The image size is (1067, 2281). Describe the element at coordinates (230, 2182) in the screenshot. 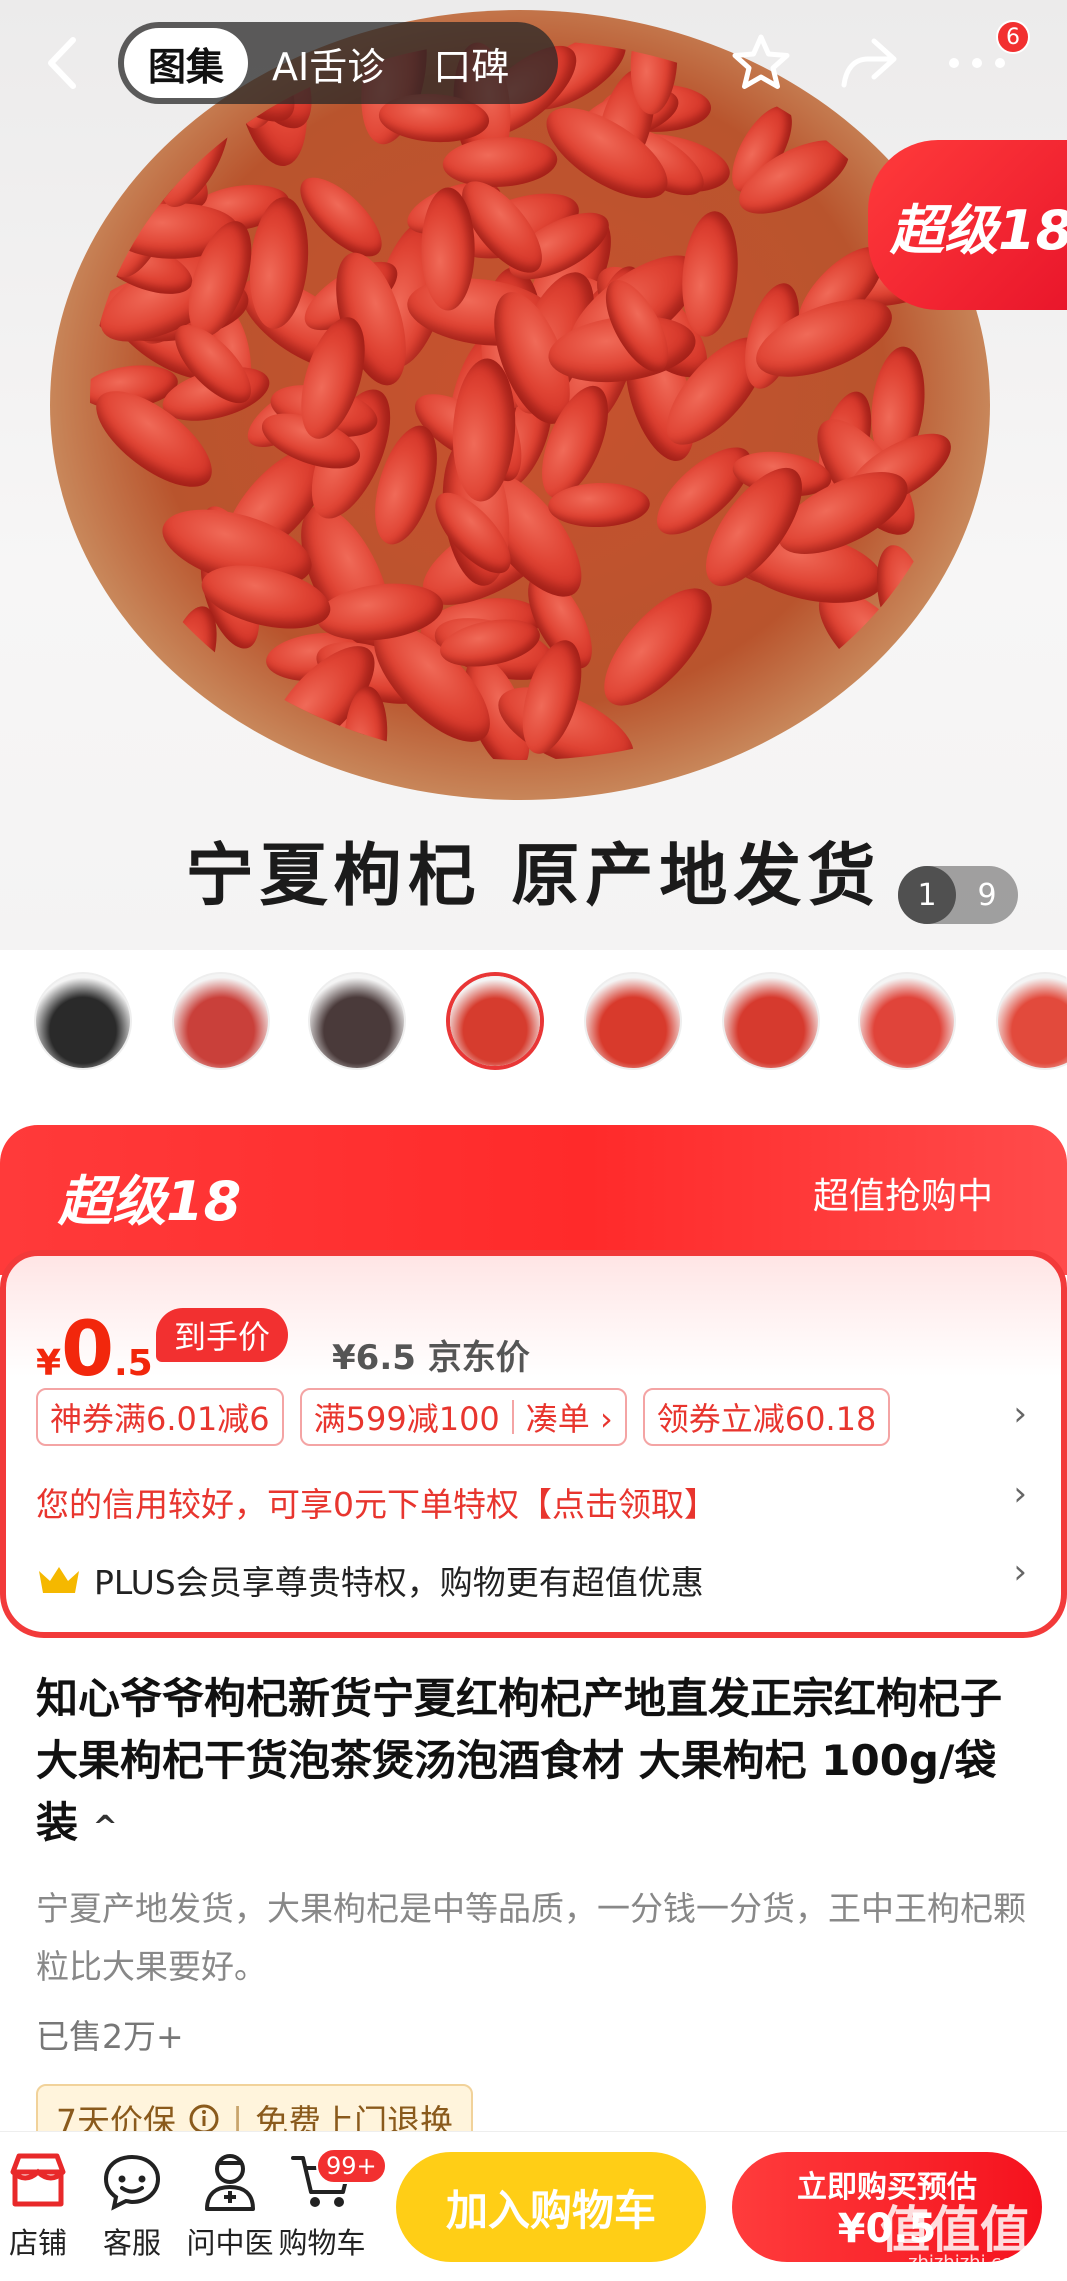

I see `doctor-icon` at that location.